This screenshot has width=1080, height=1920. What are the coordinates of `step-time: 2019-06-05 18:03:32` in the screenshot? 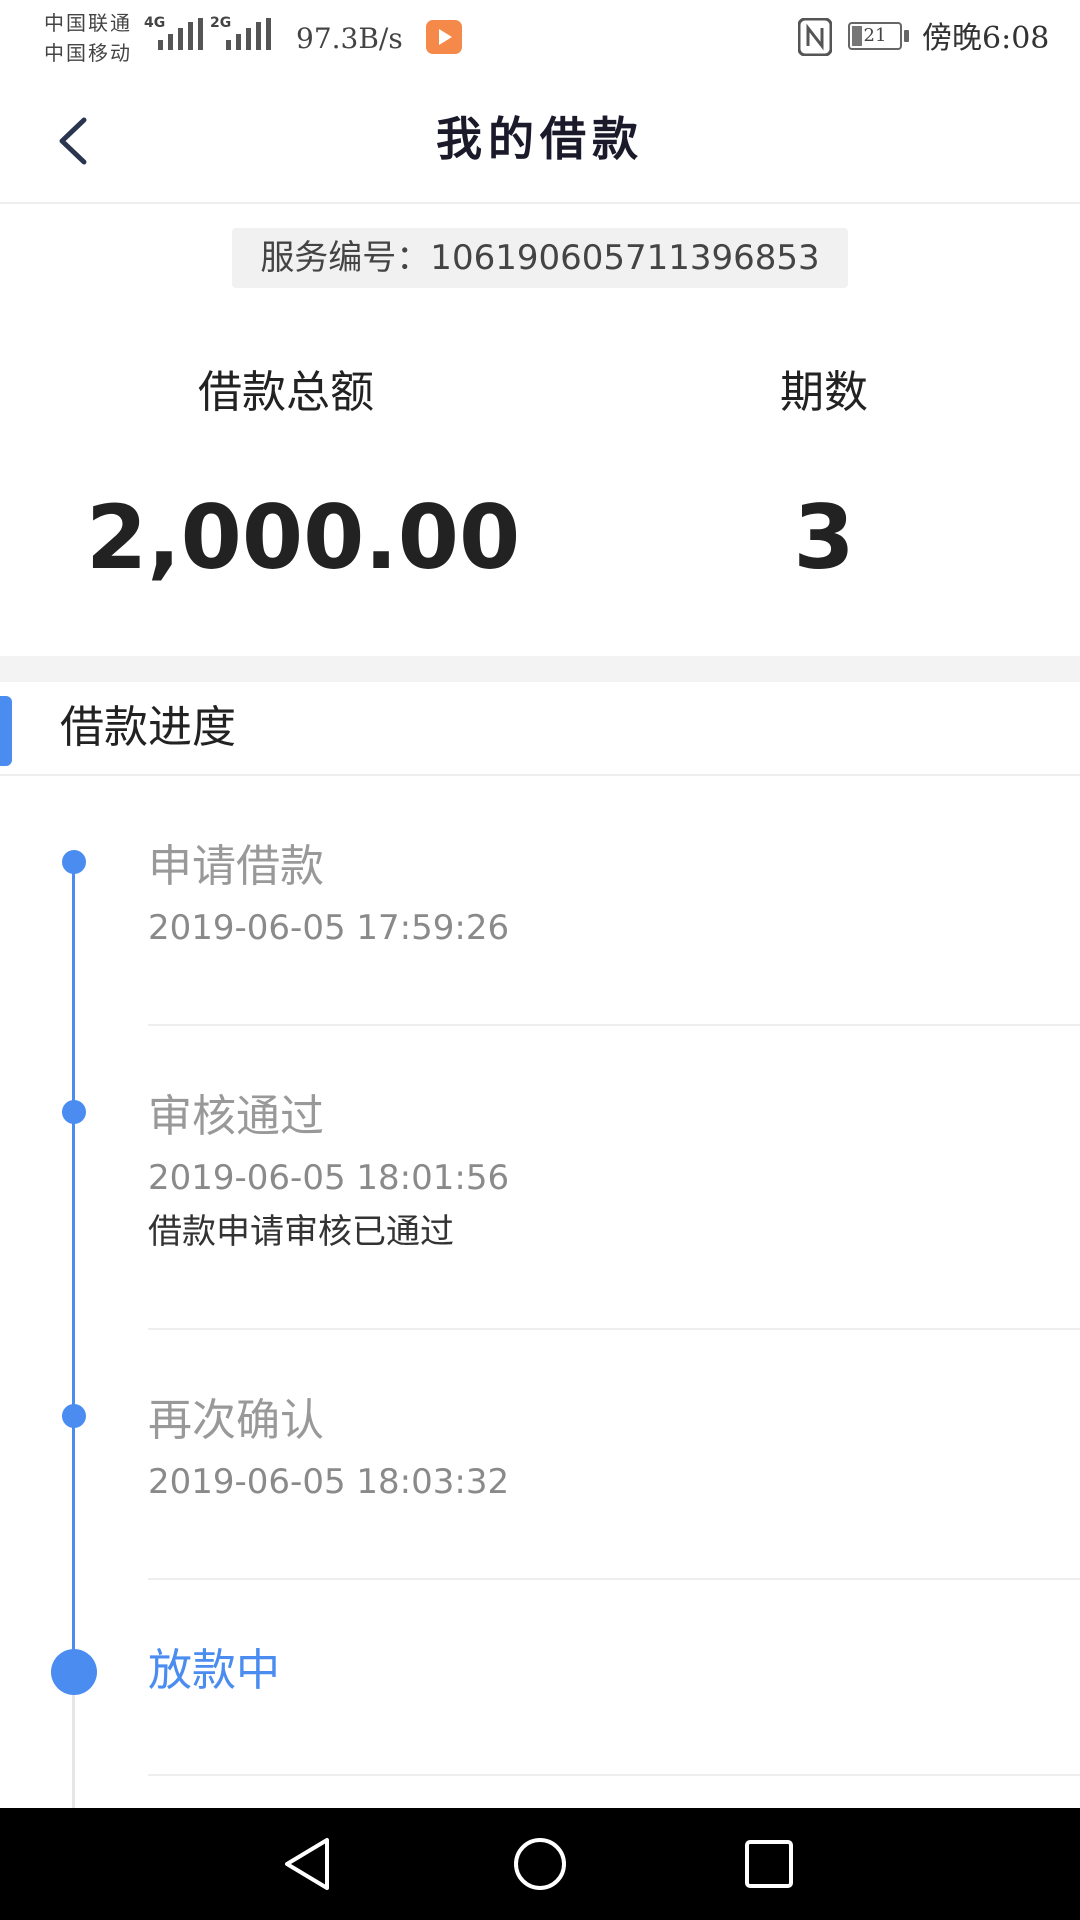 It's located at (329, 1482).